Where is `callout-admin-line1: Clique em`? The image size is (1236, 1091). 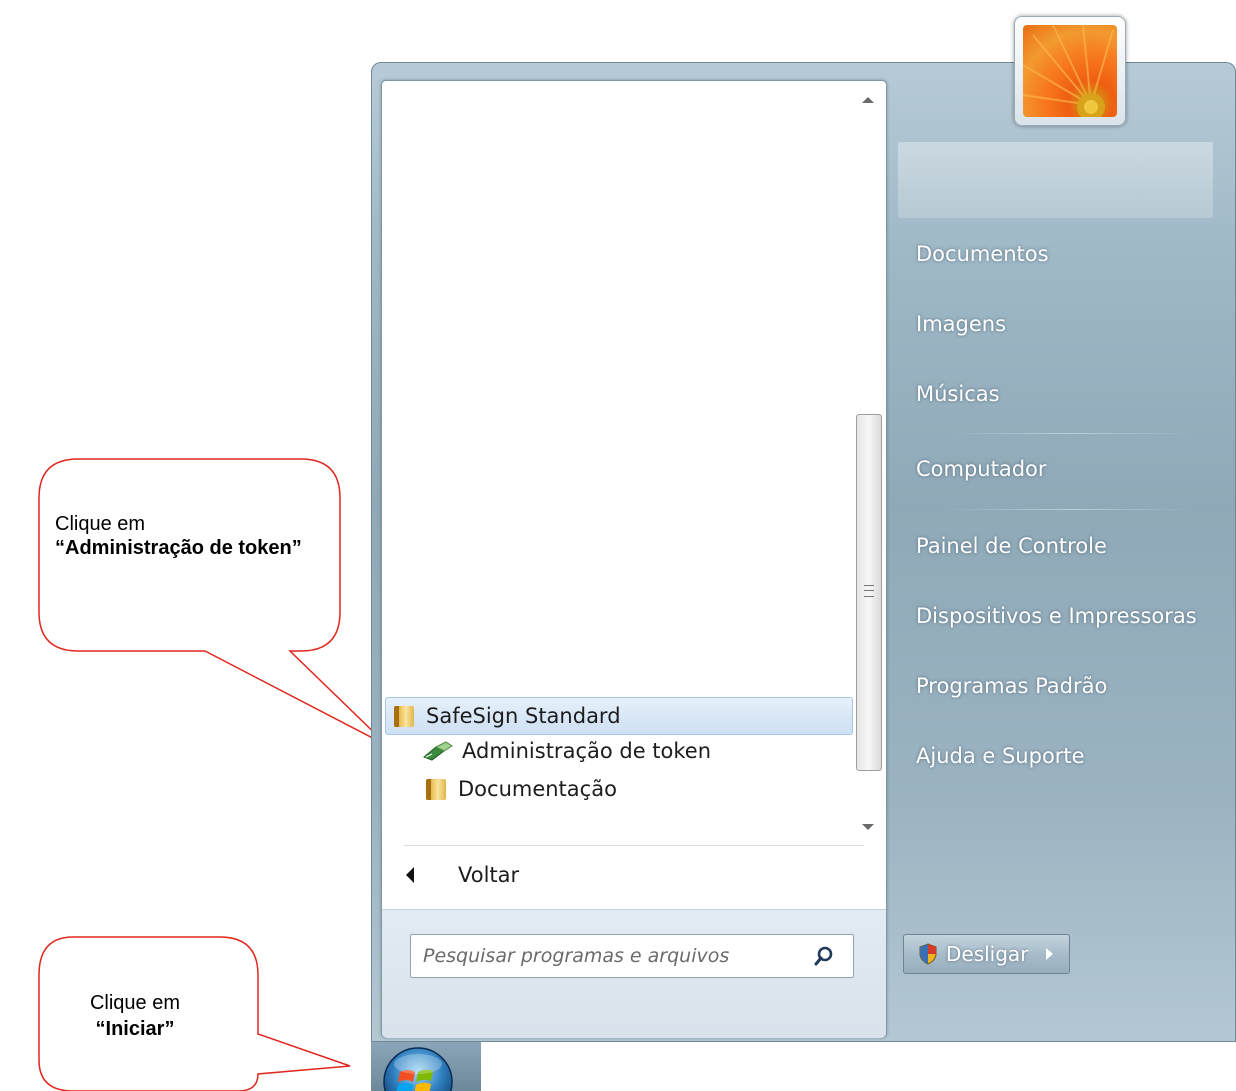
callout-admin-line1: Clique em is located at coordinates (100, 524).